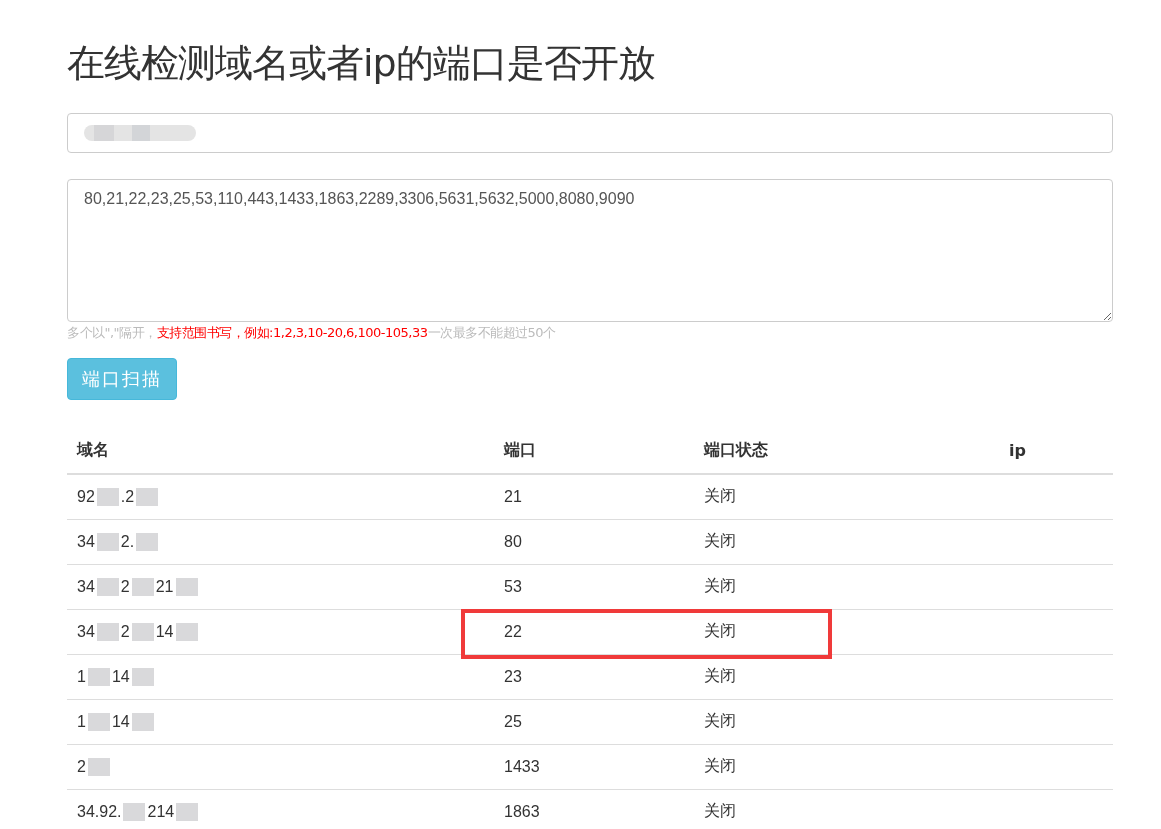 This screenshot has height=829, width=1161. What do you see at coordinates (513, 631) in the screenshot?
I see `port-text: 22` at bounding box center [513, 631].